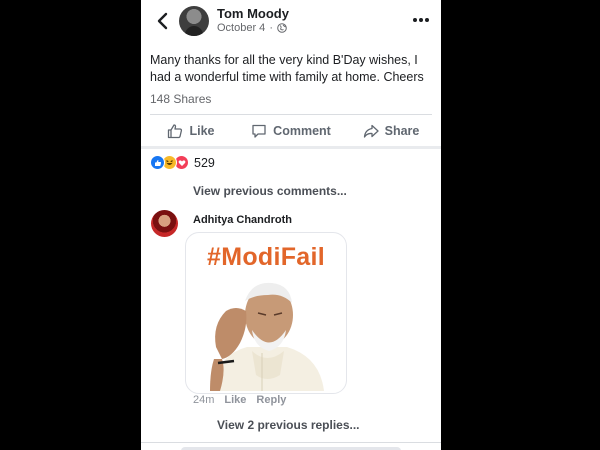 Image resolution: width=600 pixels, height=450 pixels. I want to click on reaction-count: 529, so click(204, 162).